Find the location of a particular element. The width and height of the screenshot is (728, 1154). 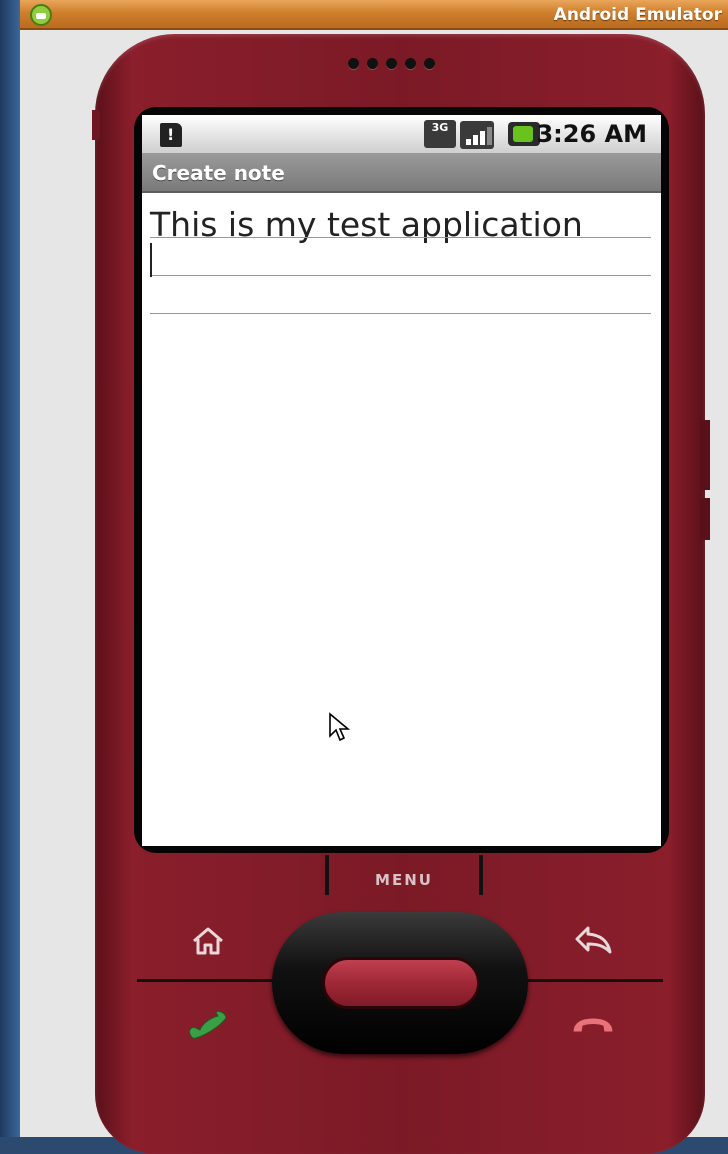

trackball-button is located at coordinates (401, 983).